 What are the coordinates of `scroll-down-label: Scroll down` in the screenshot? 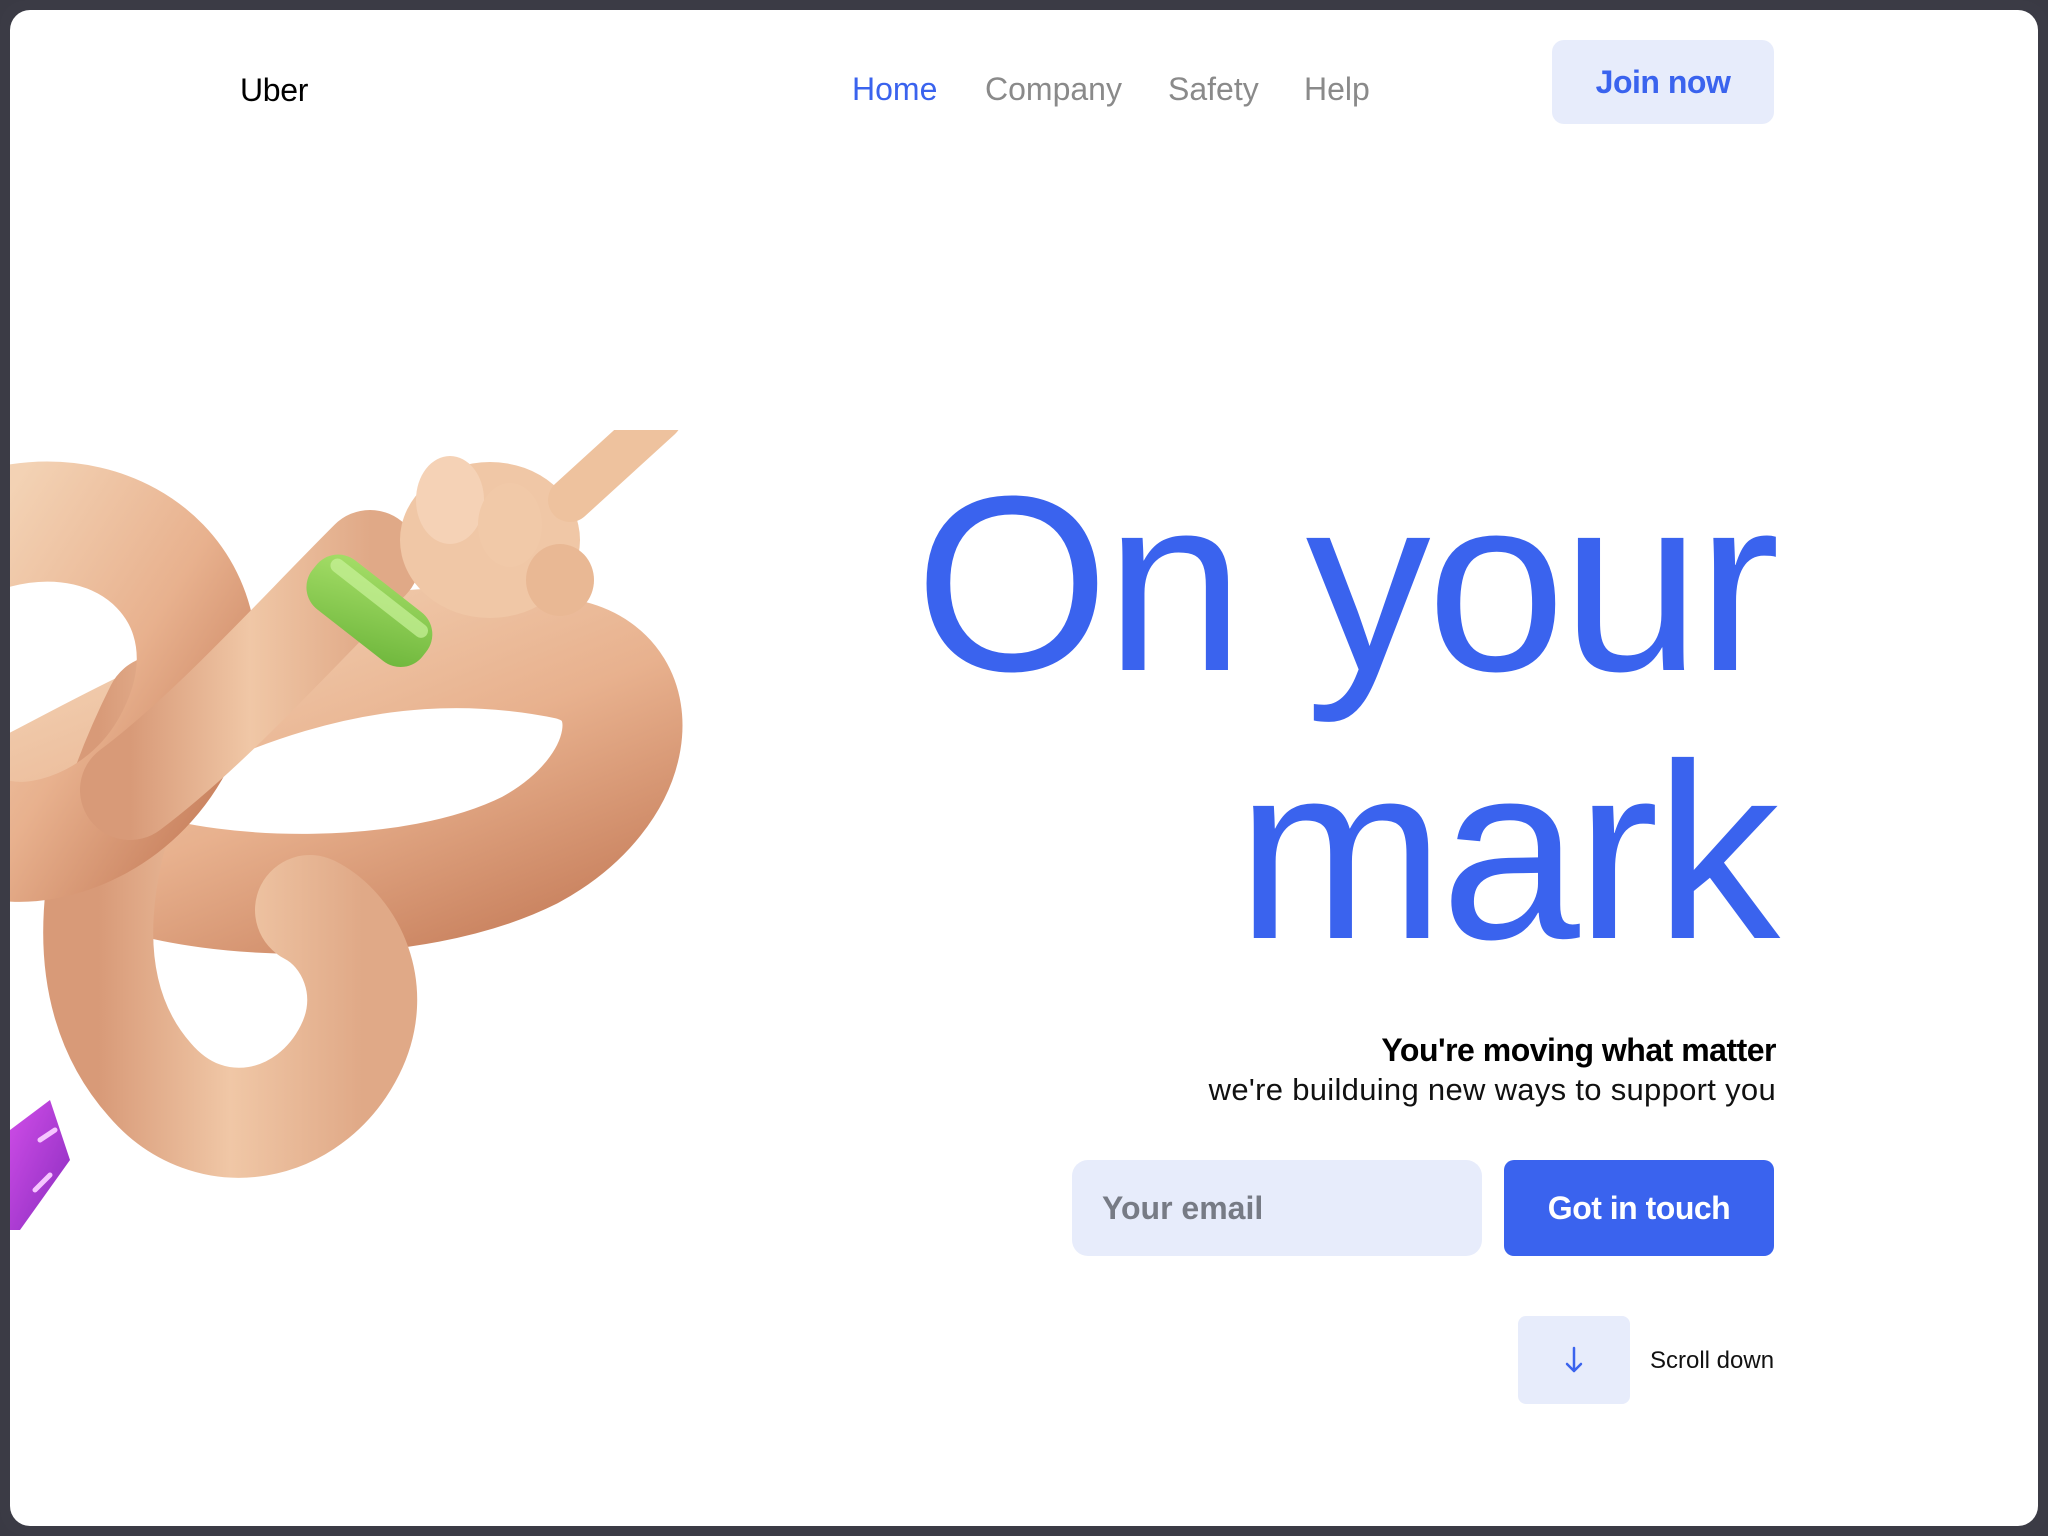 It's located at (1712, 1360).